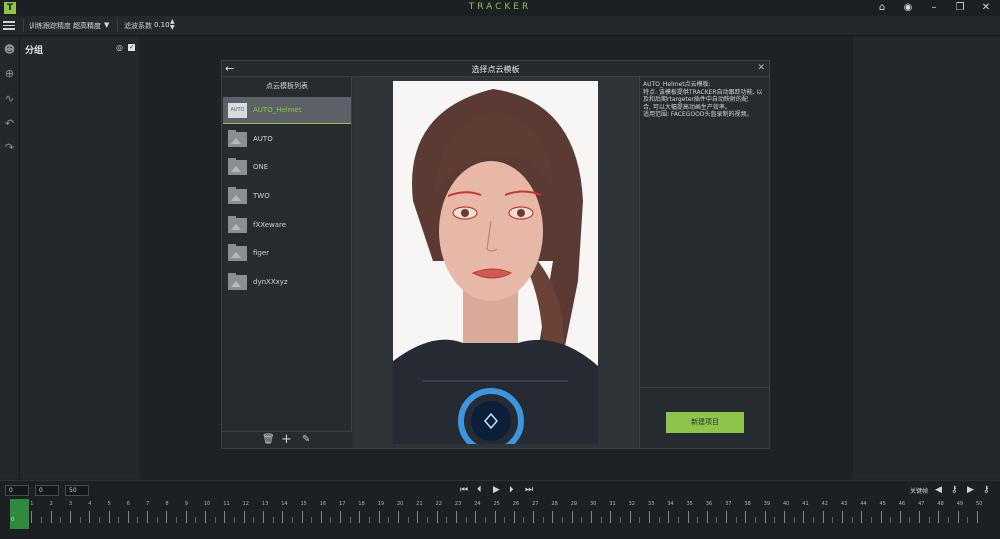 Image resolution: width=1000 pixels, height=539 pixels. I want to click on template-item-auto-helmet: AUTO AUTO_Helmet, so click(287, 110).